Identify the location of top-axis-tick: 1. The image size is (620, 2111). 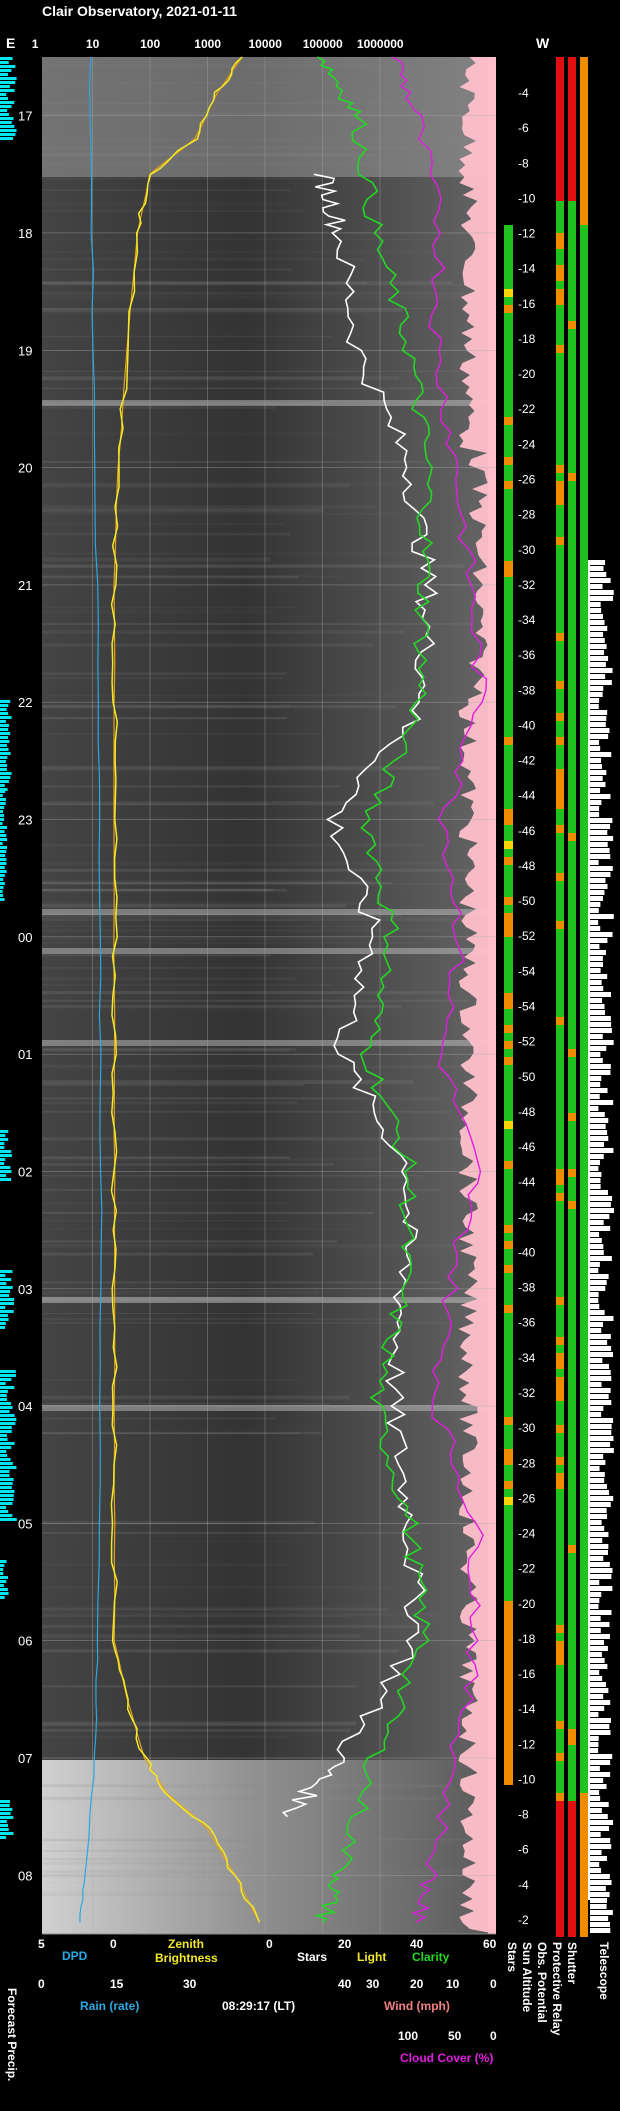
(35, 44).